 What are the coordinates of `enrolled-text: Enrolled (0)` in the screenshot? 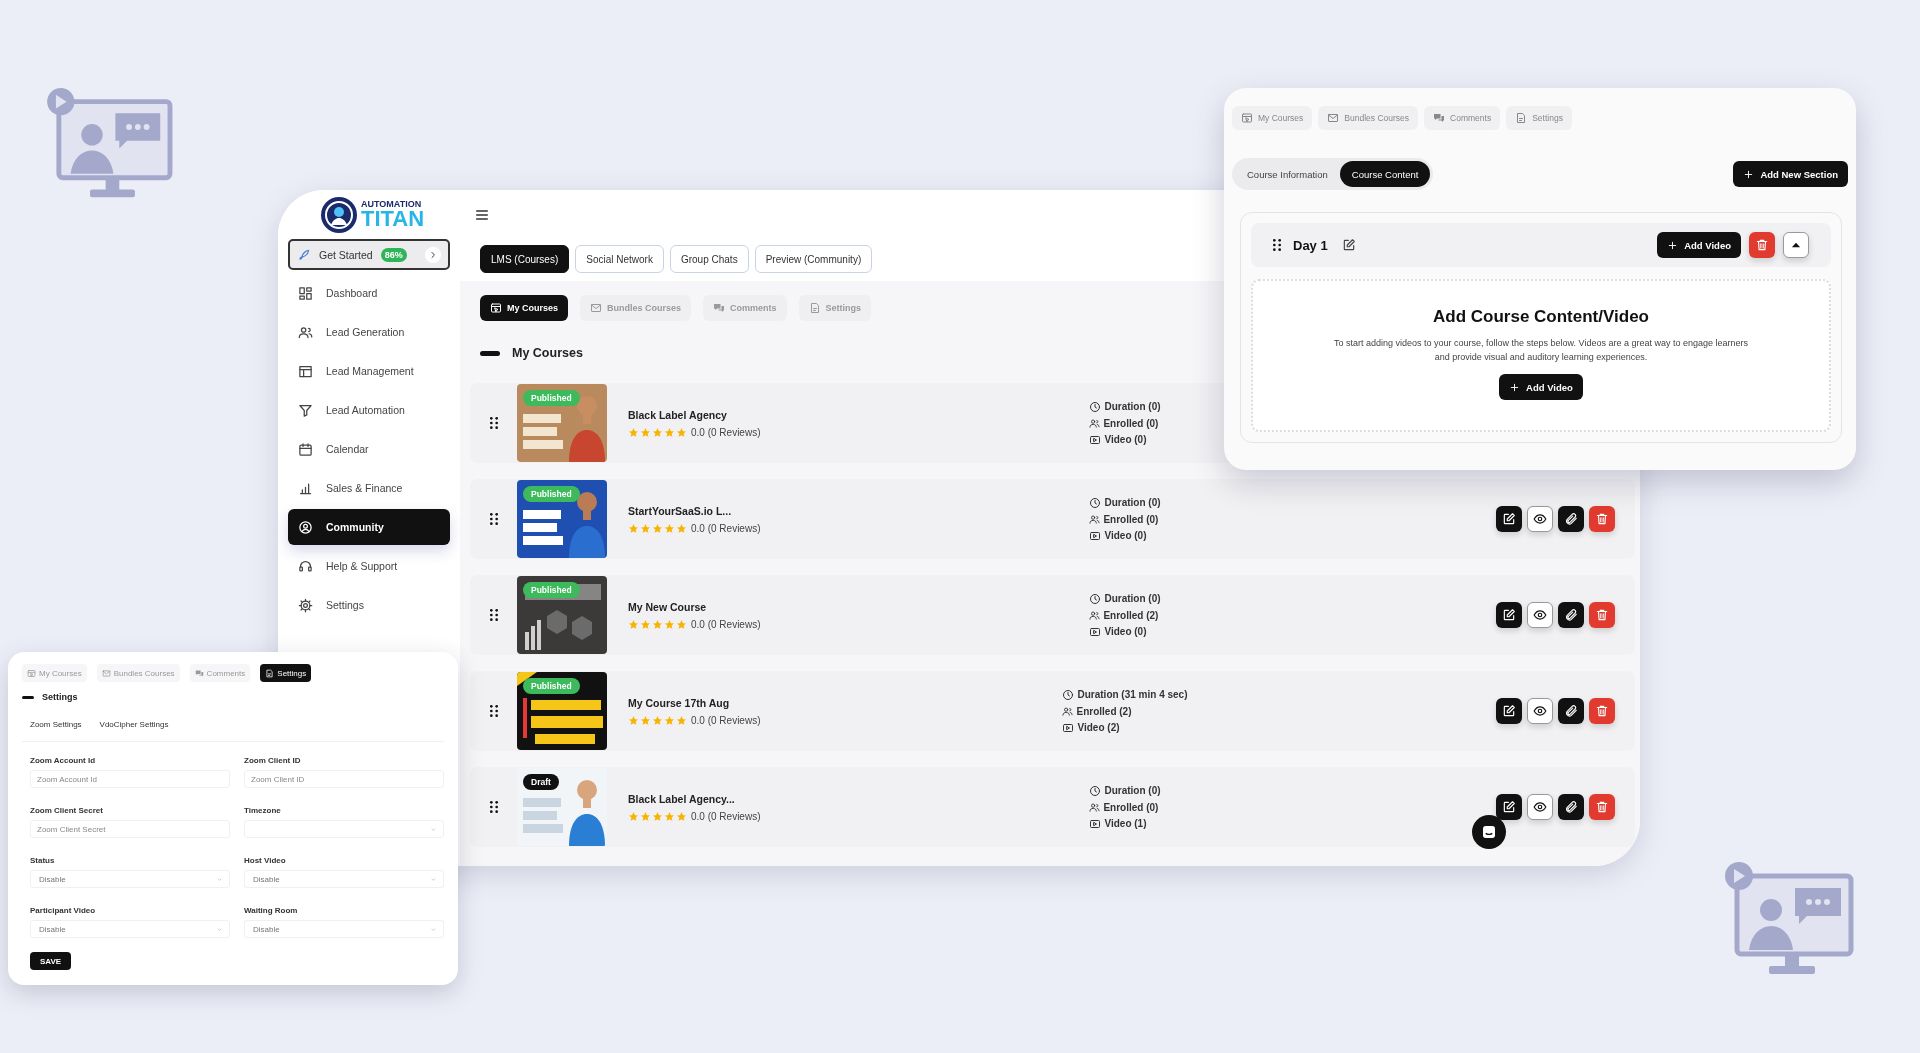 It's located at (1131, 423).